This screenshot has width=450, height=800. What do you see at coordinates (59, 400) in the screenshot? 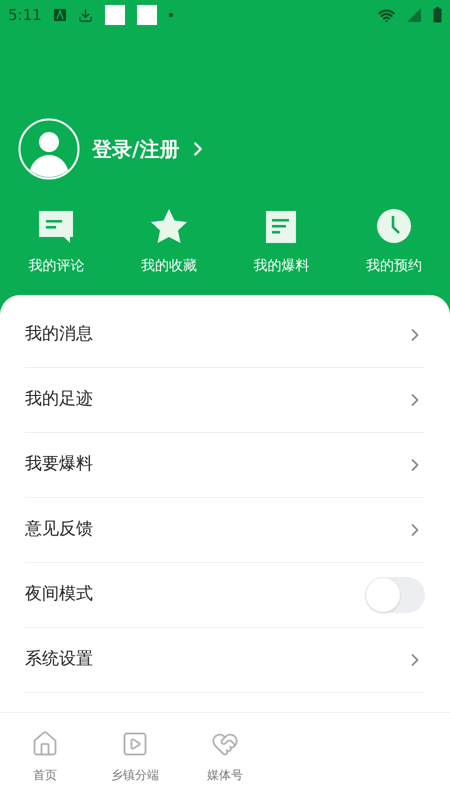
I see `menu-label: 我的足迹` at bounding box center [59, 400].